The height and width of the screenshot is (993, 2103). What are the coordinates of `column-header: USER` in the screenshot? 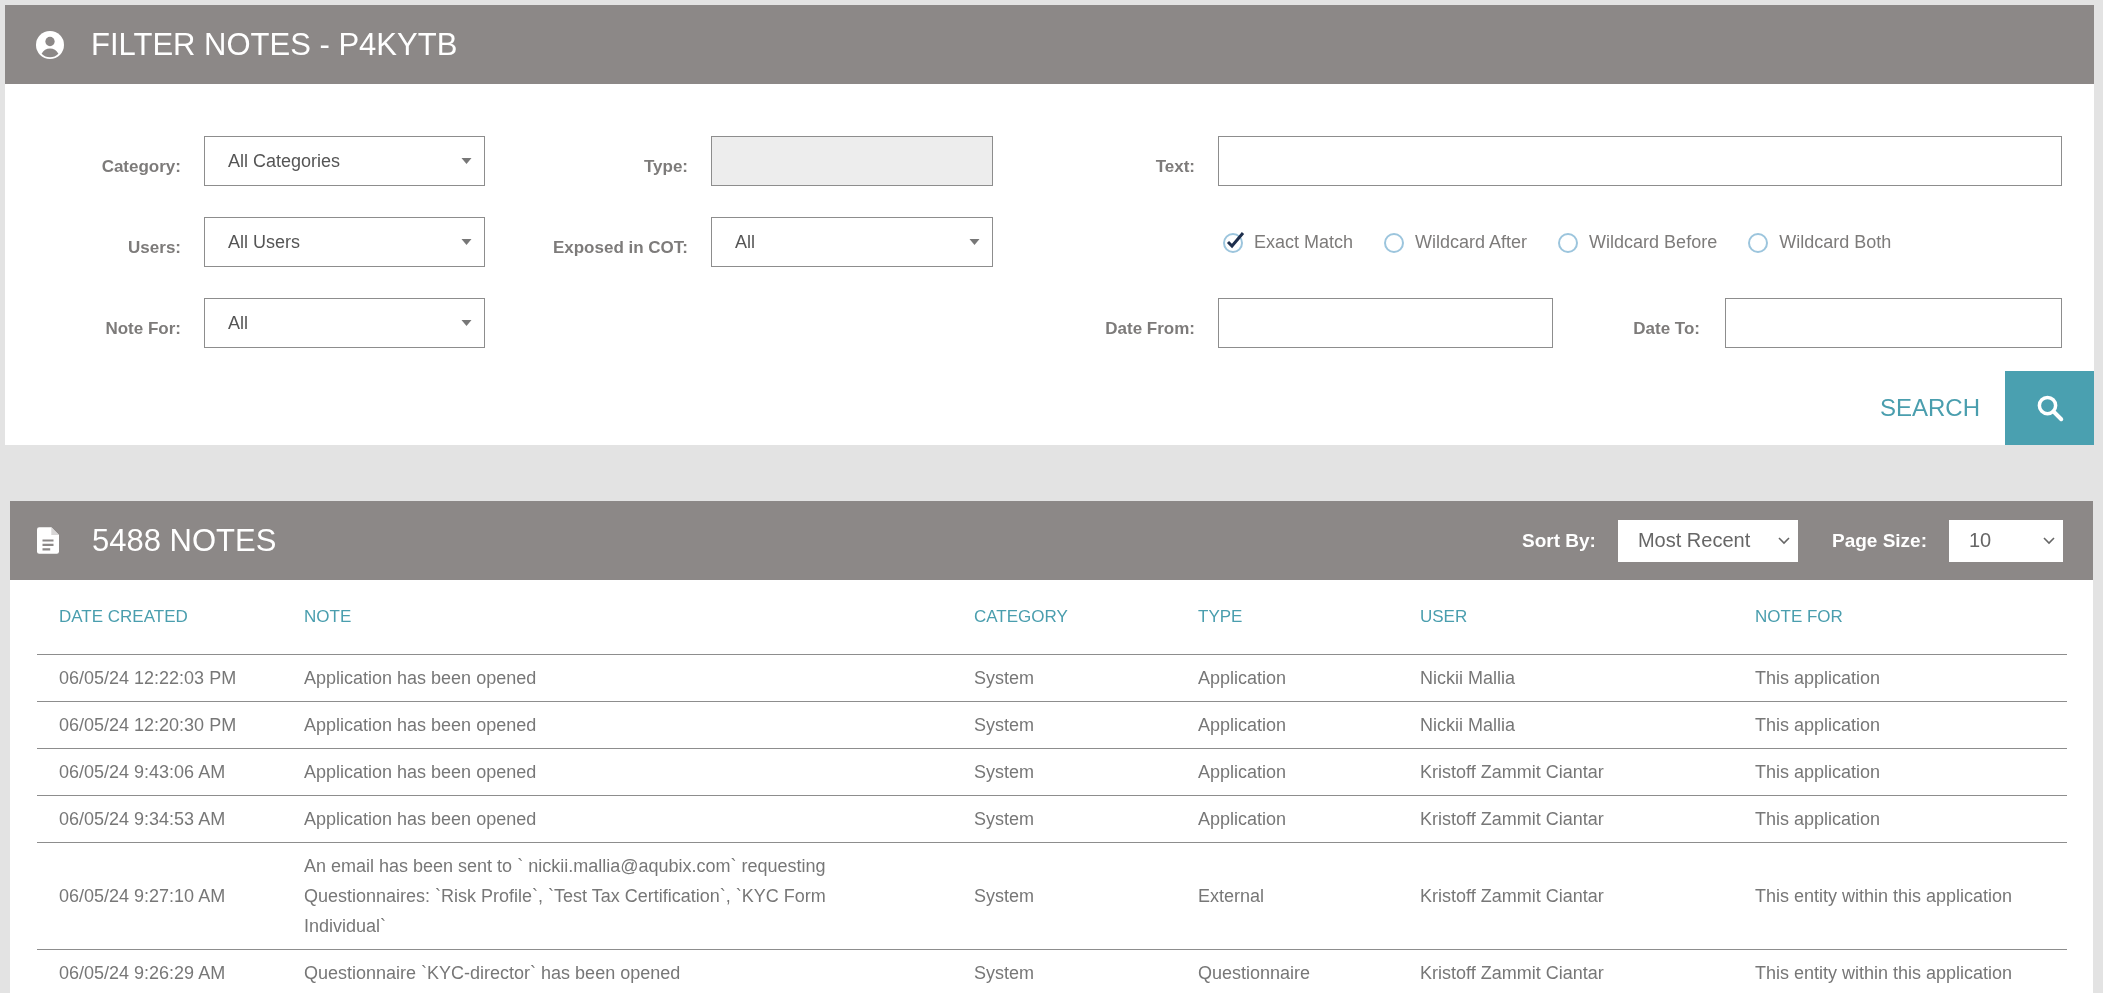 It's located at (1565, 617).